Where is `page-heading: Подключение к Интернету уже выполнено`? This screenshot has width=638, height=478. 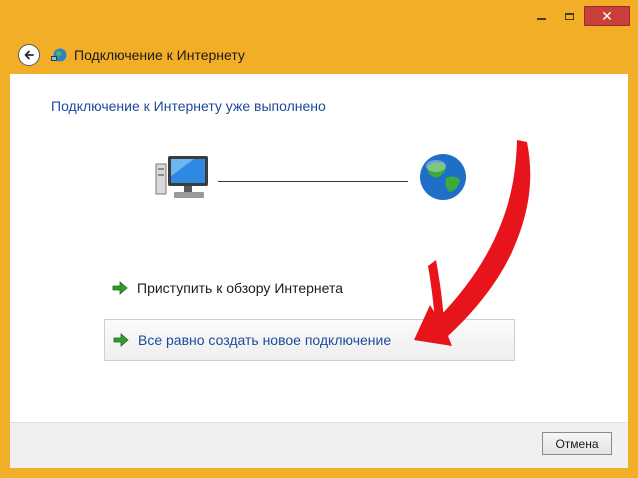 page-heading: Подключение к Интернету уже выполнено is located at coordinates (188, 106).